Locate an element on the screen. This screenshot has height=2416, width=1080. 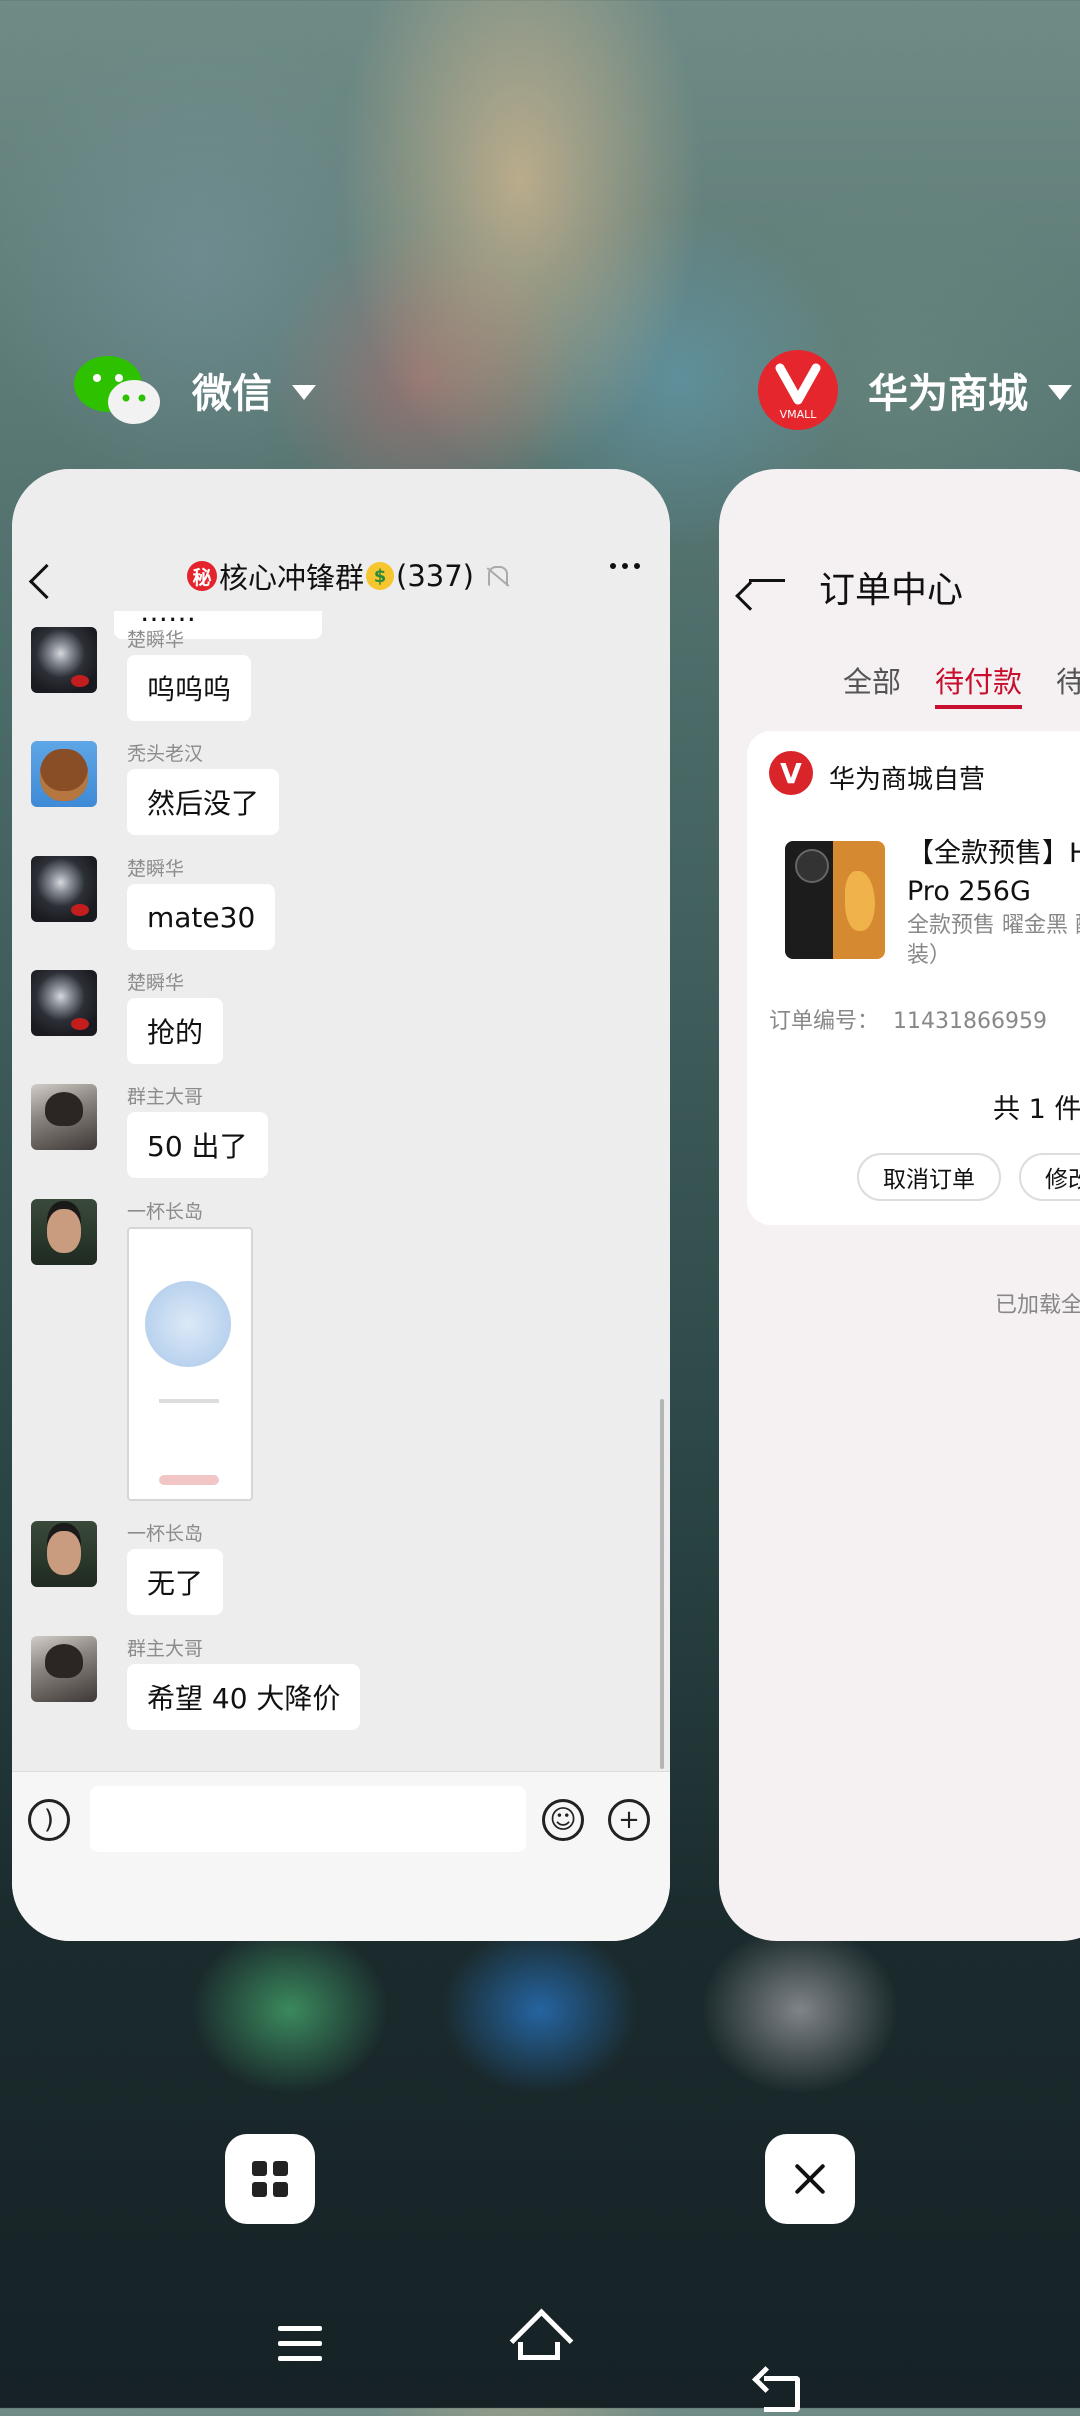
close-icon is located at coordinates (810, 2179).